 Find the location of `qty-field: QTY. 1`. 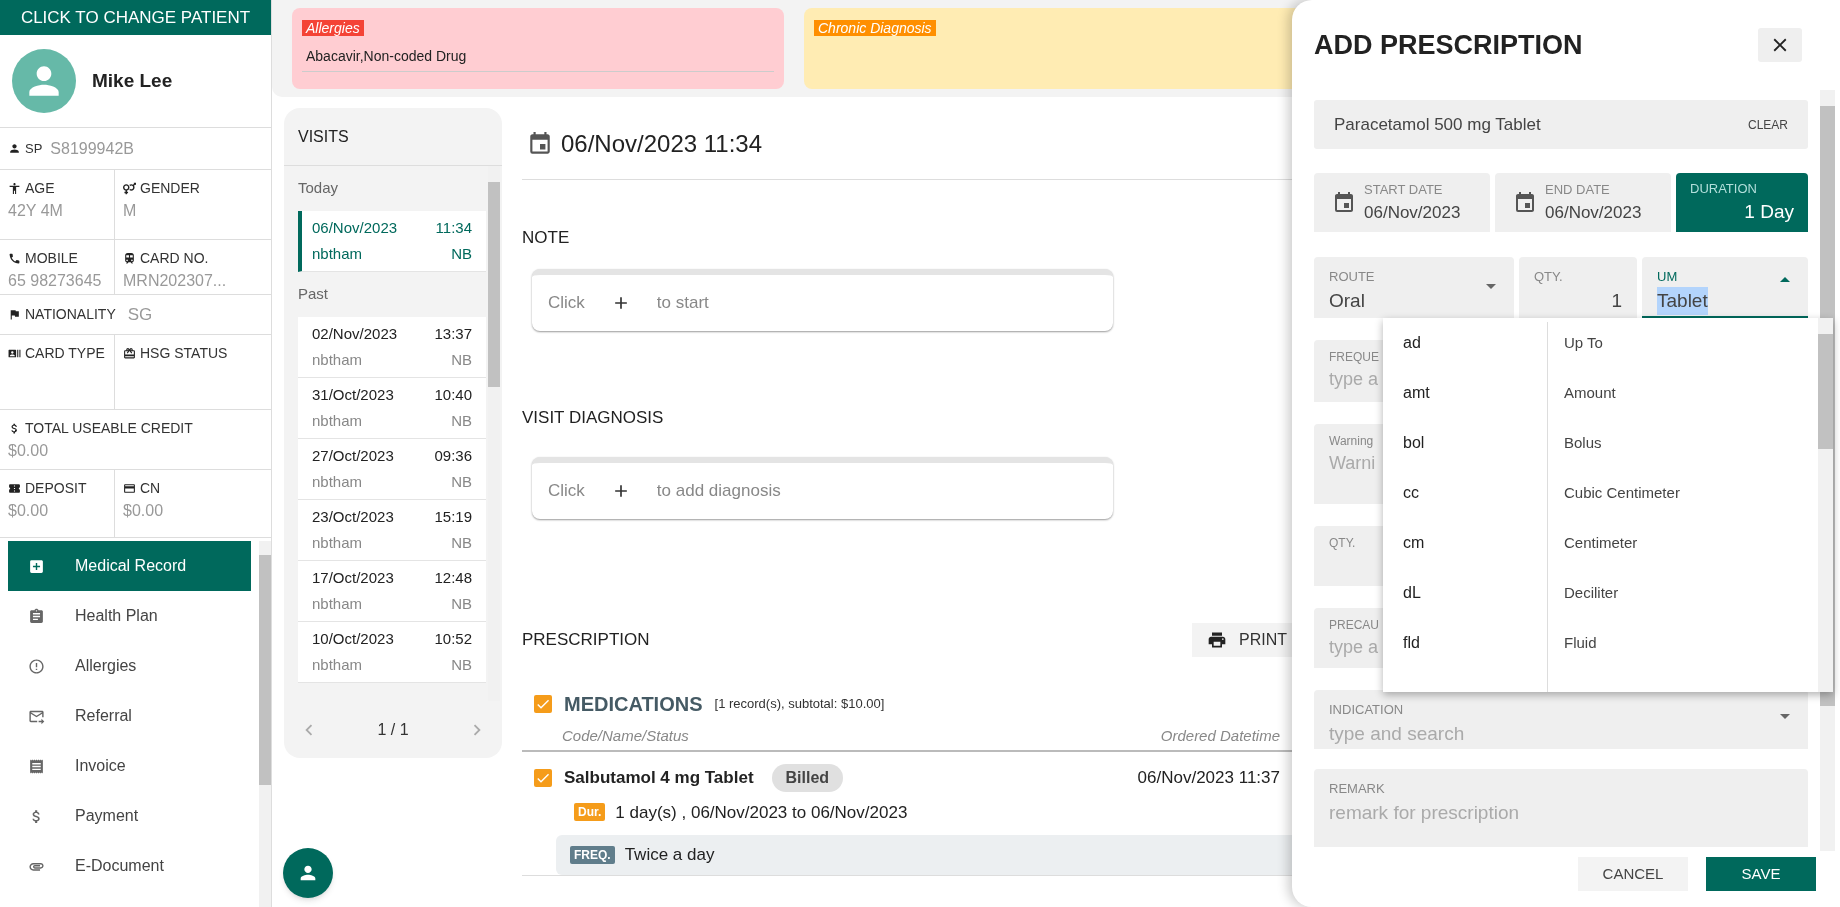

qty-field: QTY. 1 is located at coordinates (1578, 287).